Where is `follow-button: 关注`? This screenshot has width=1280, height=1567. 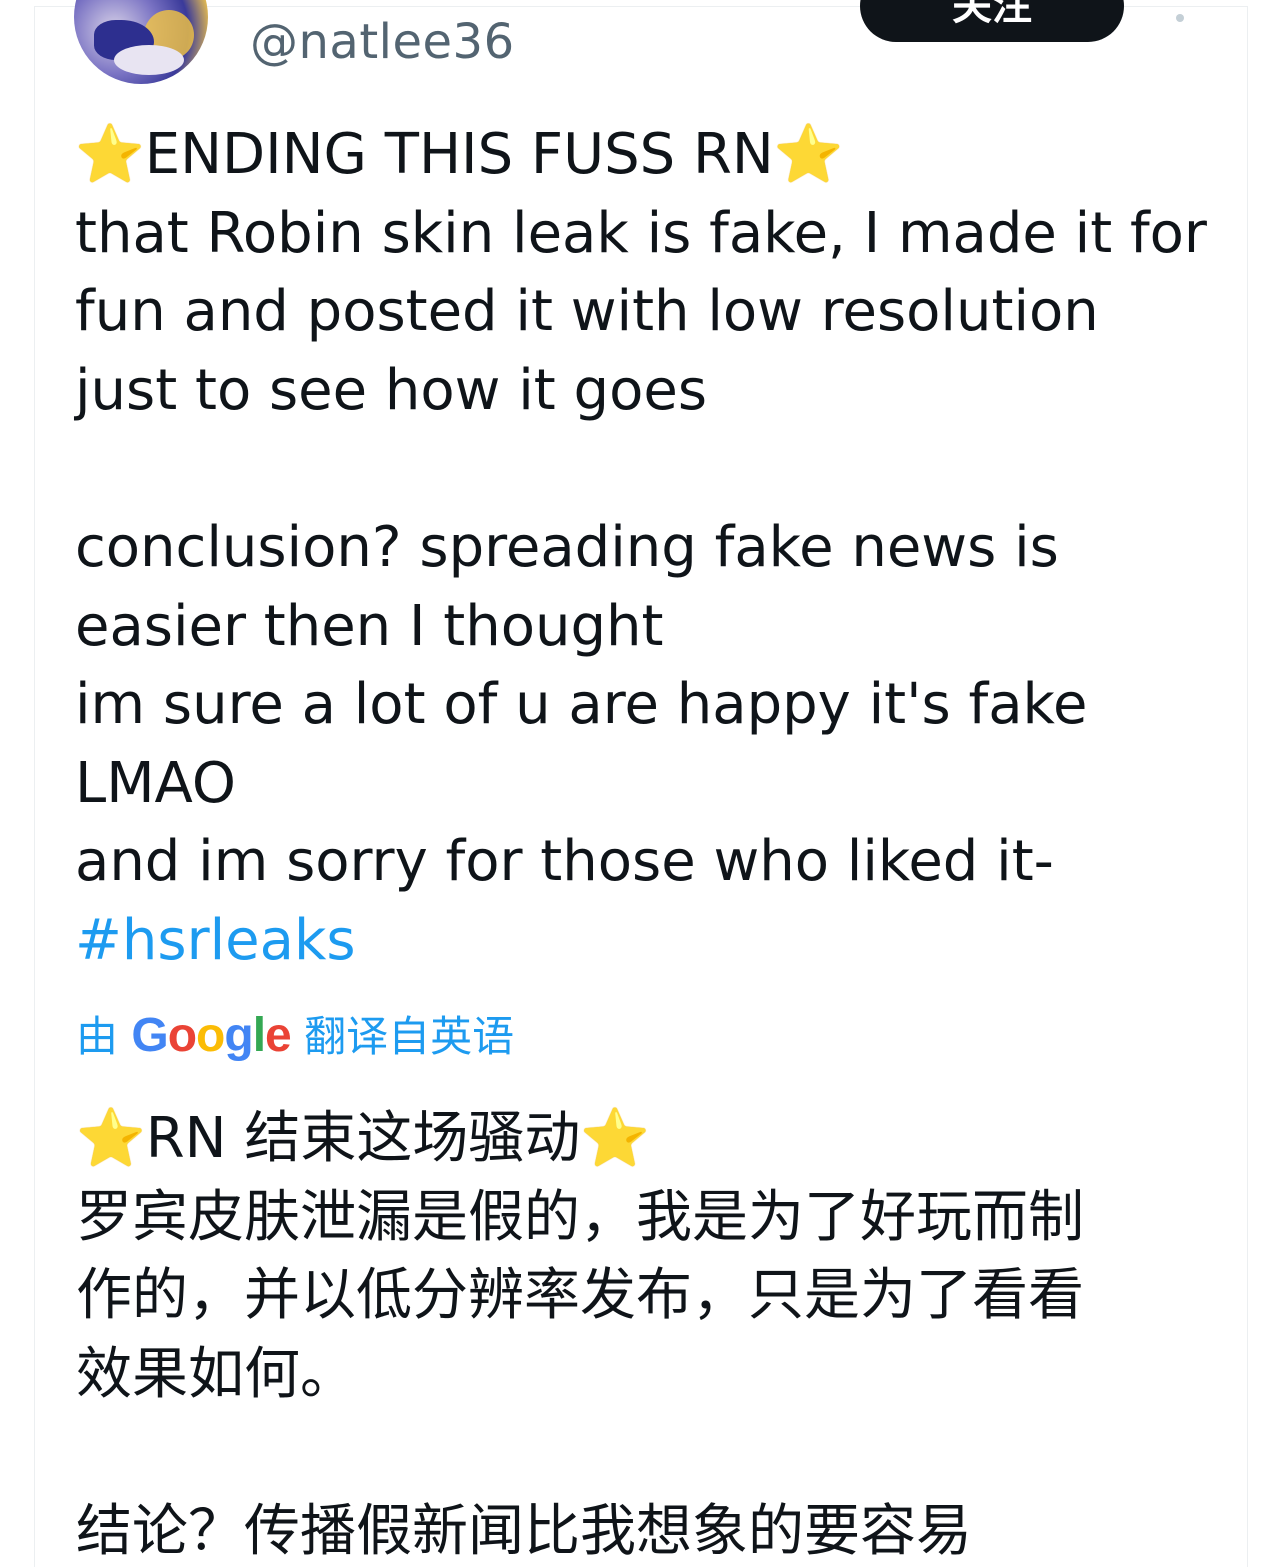
follow-button: 关注 is located at coordinates (992, 21).